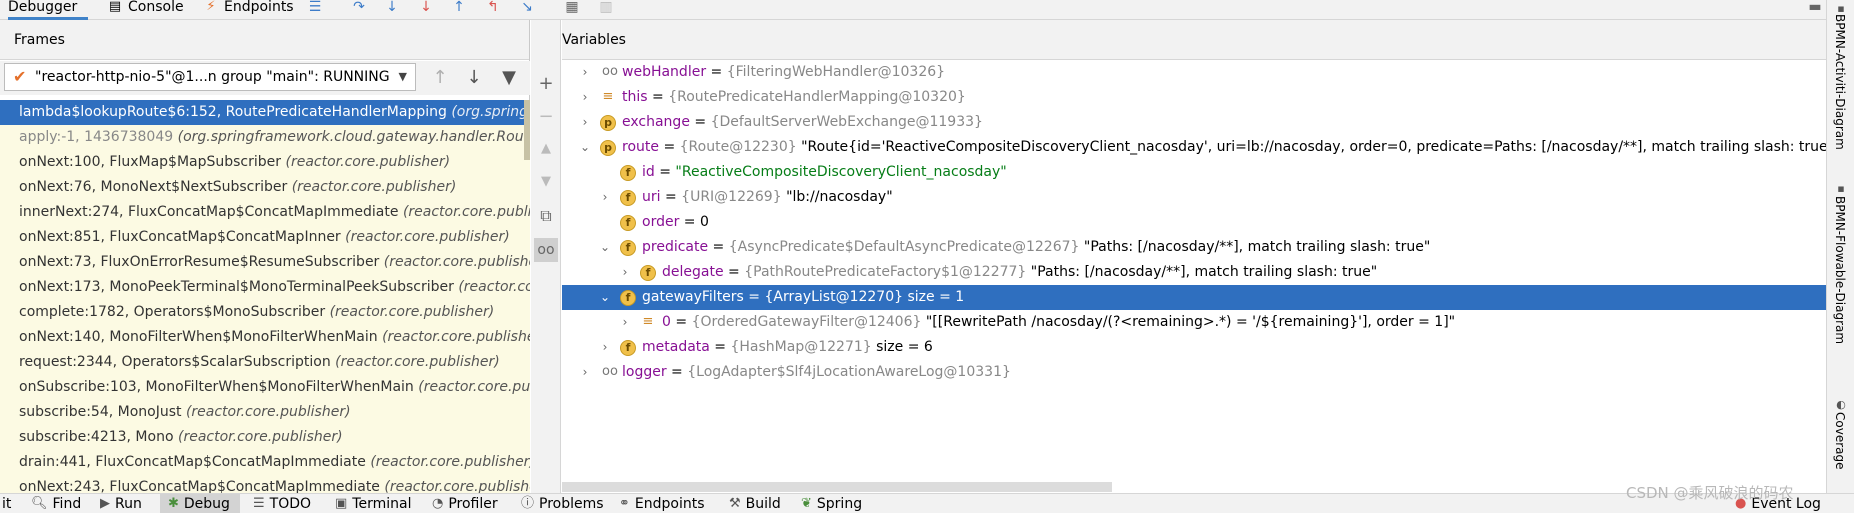  I want to click on tab-find: 🔍︎ Find, so click(56, 503).